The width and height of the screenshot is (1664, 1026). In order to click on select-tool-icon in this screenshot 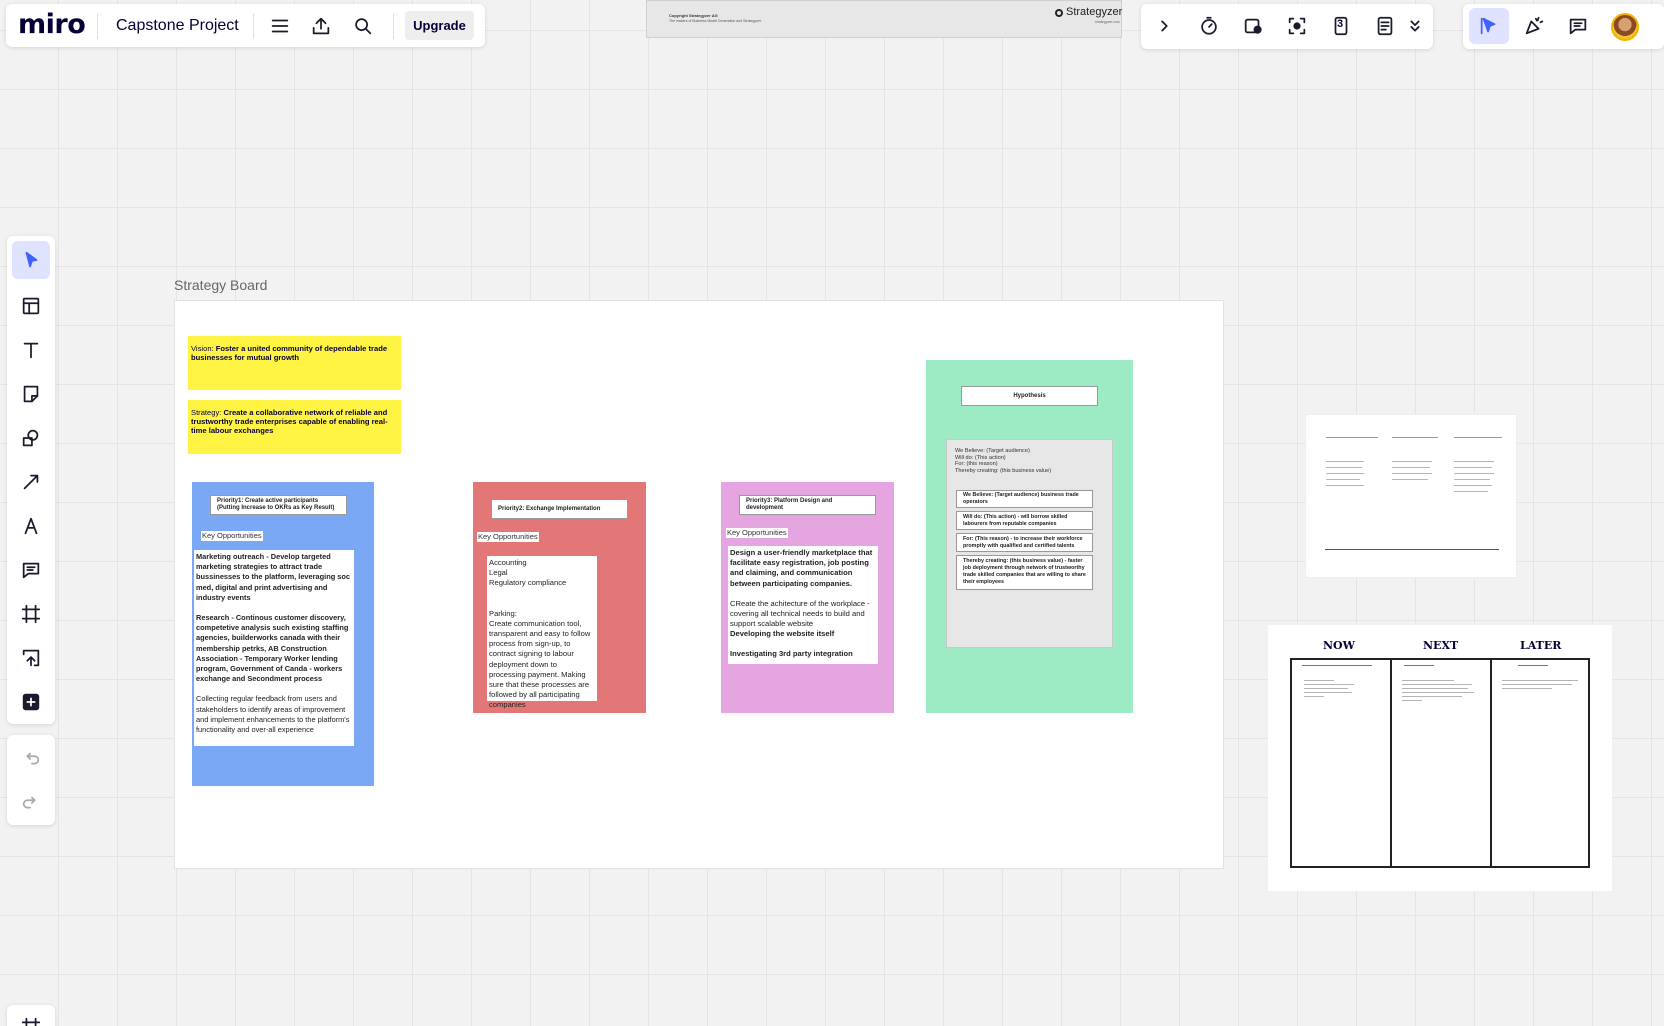, I will do `click(31, 260)`.